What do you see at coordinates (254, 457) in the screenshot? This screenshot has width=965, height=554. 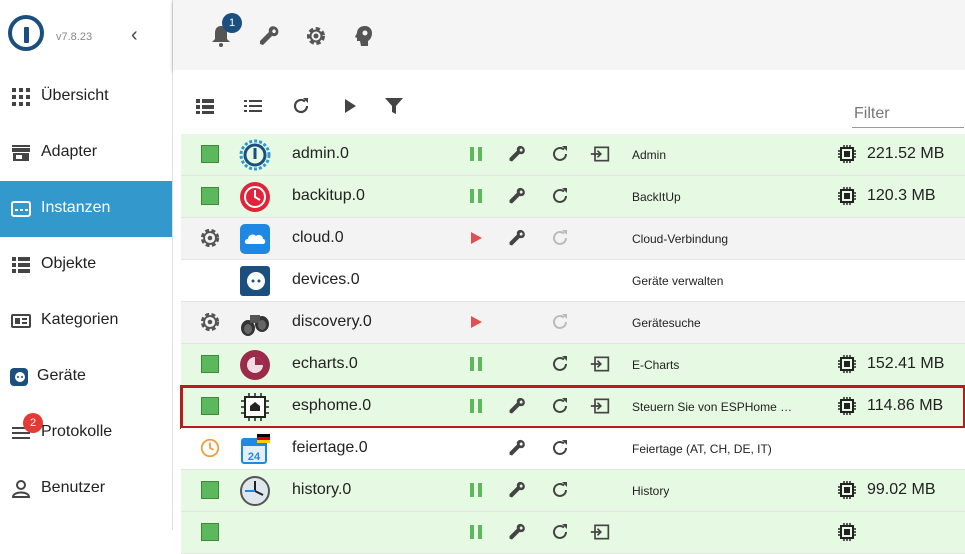 I see `svg-text: 24` at bounding box center [254, 457].